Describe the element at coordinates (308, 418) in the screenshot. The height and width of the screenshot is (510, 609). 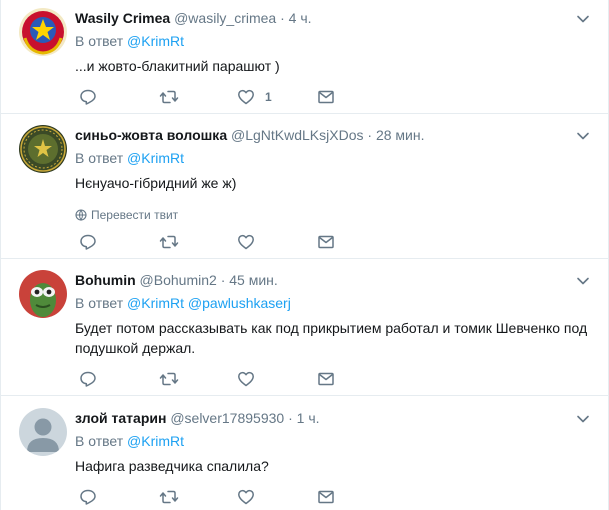
I see `timestamp: 1 ч.` at that location.